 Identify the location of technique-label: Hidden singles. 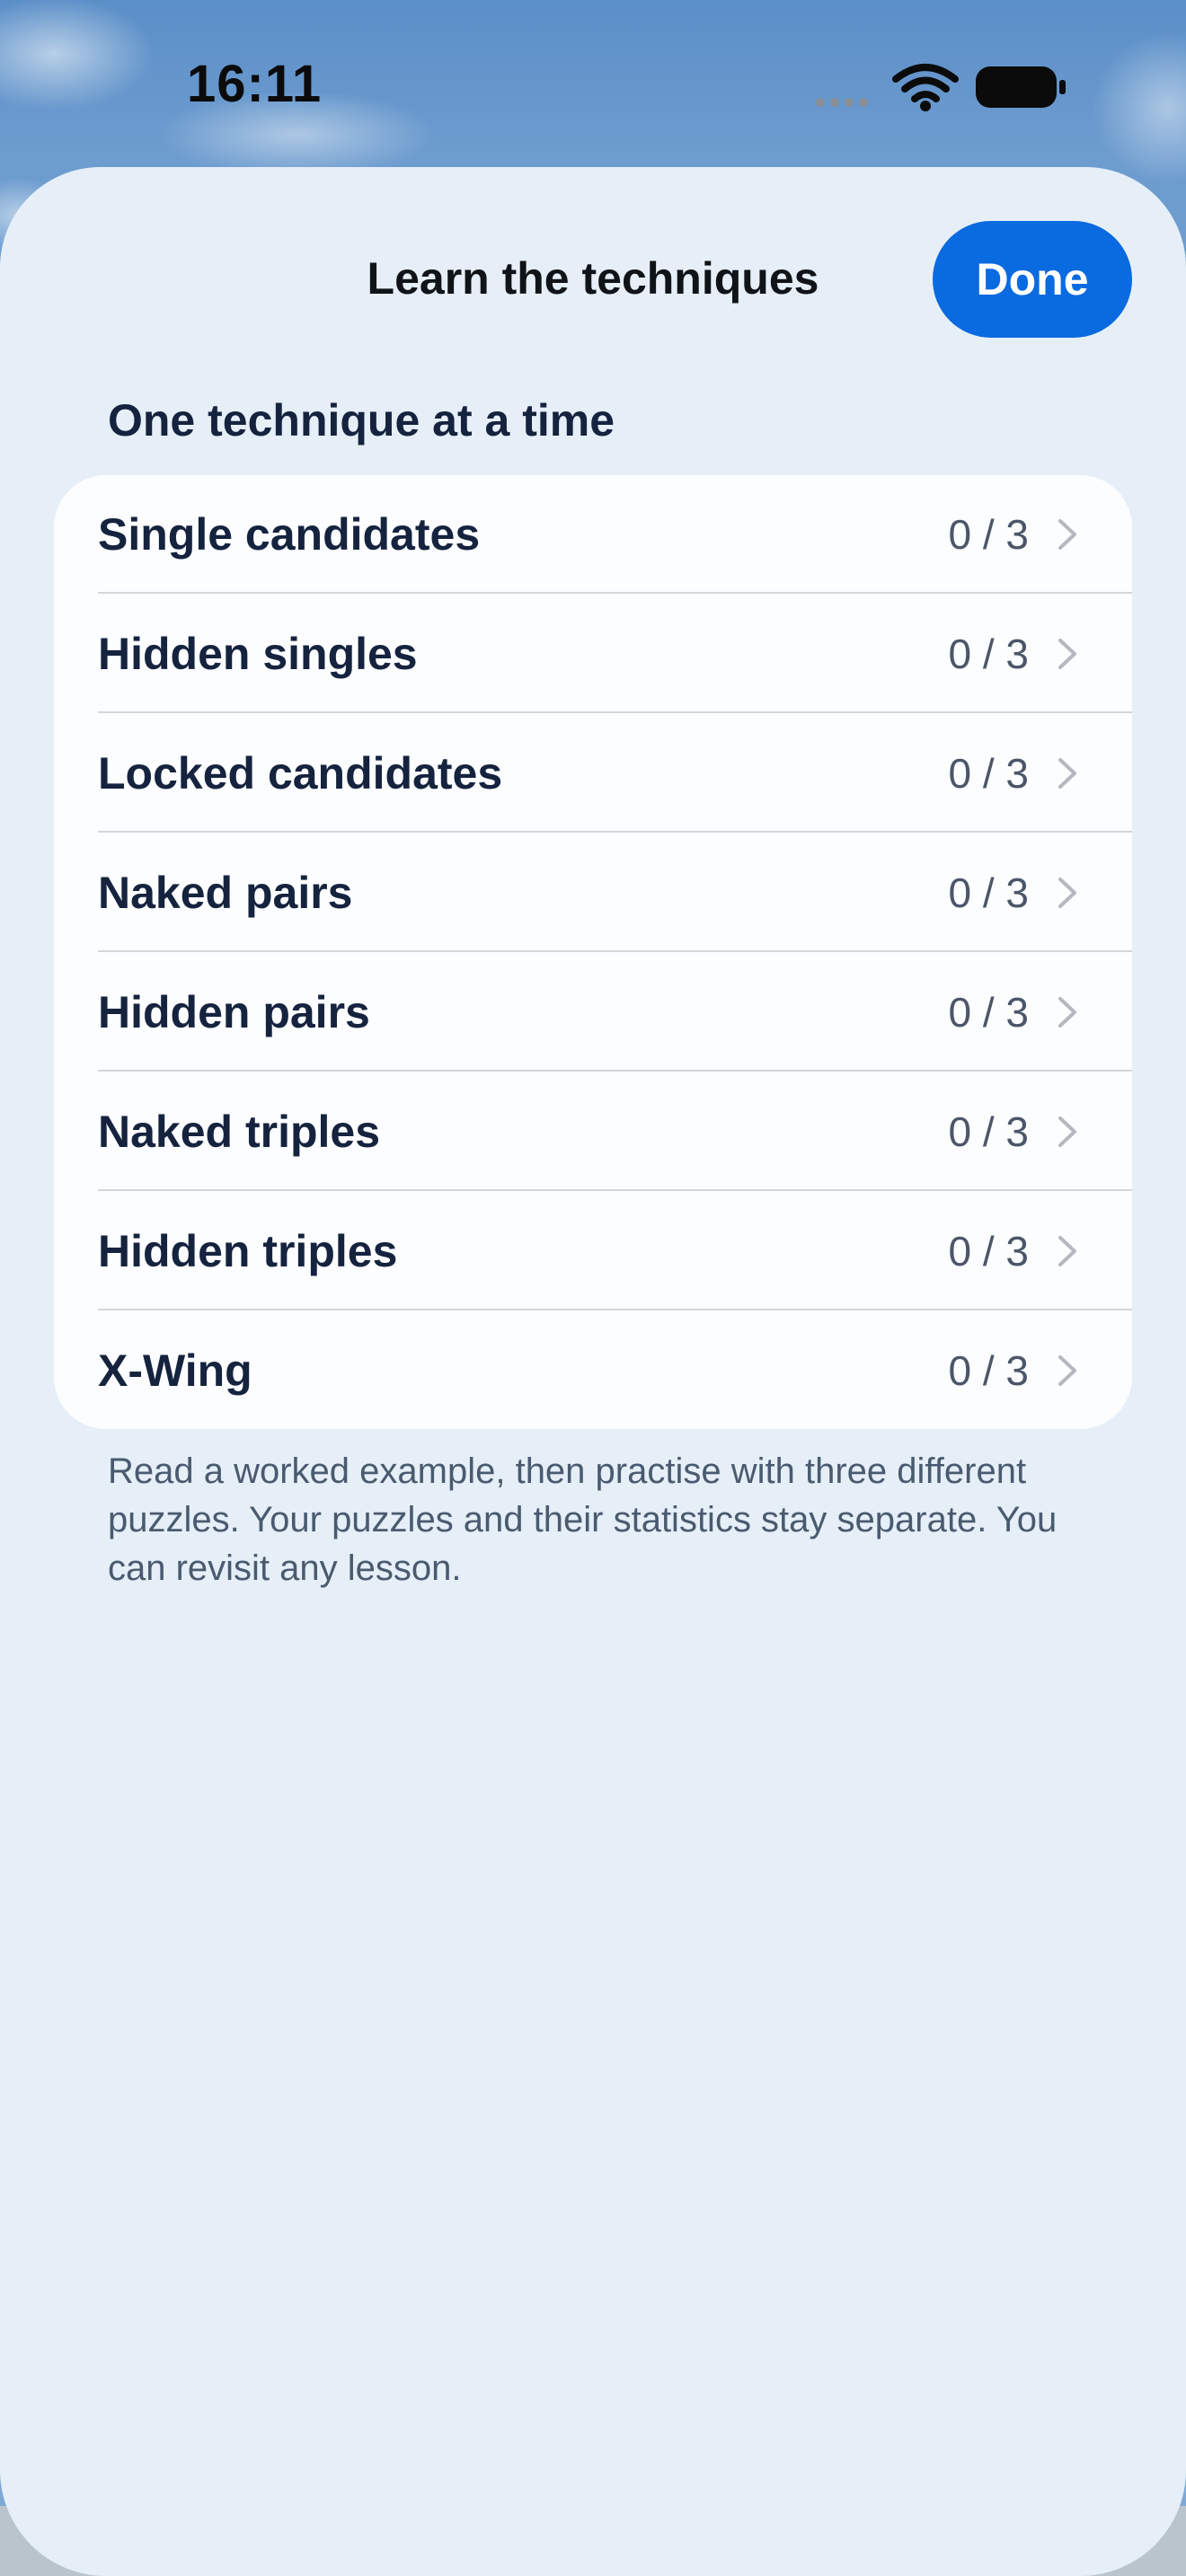
(258, 654).